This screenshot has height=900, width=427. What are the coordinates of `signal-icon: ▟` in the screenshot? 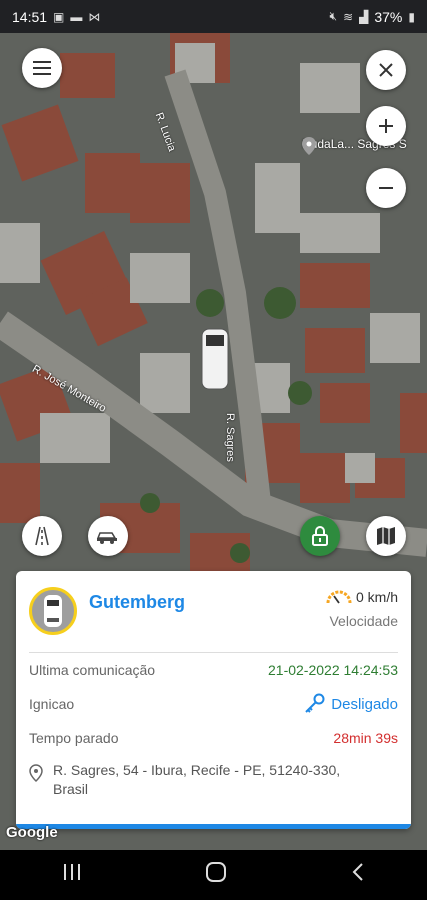 It's located at (364, 16).